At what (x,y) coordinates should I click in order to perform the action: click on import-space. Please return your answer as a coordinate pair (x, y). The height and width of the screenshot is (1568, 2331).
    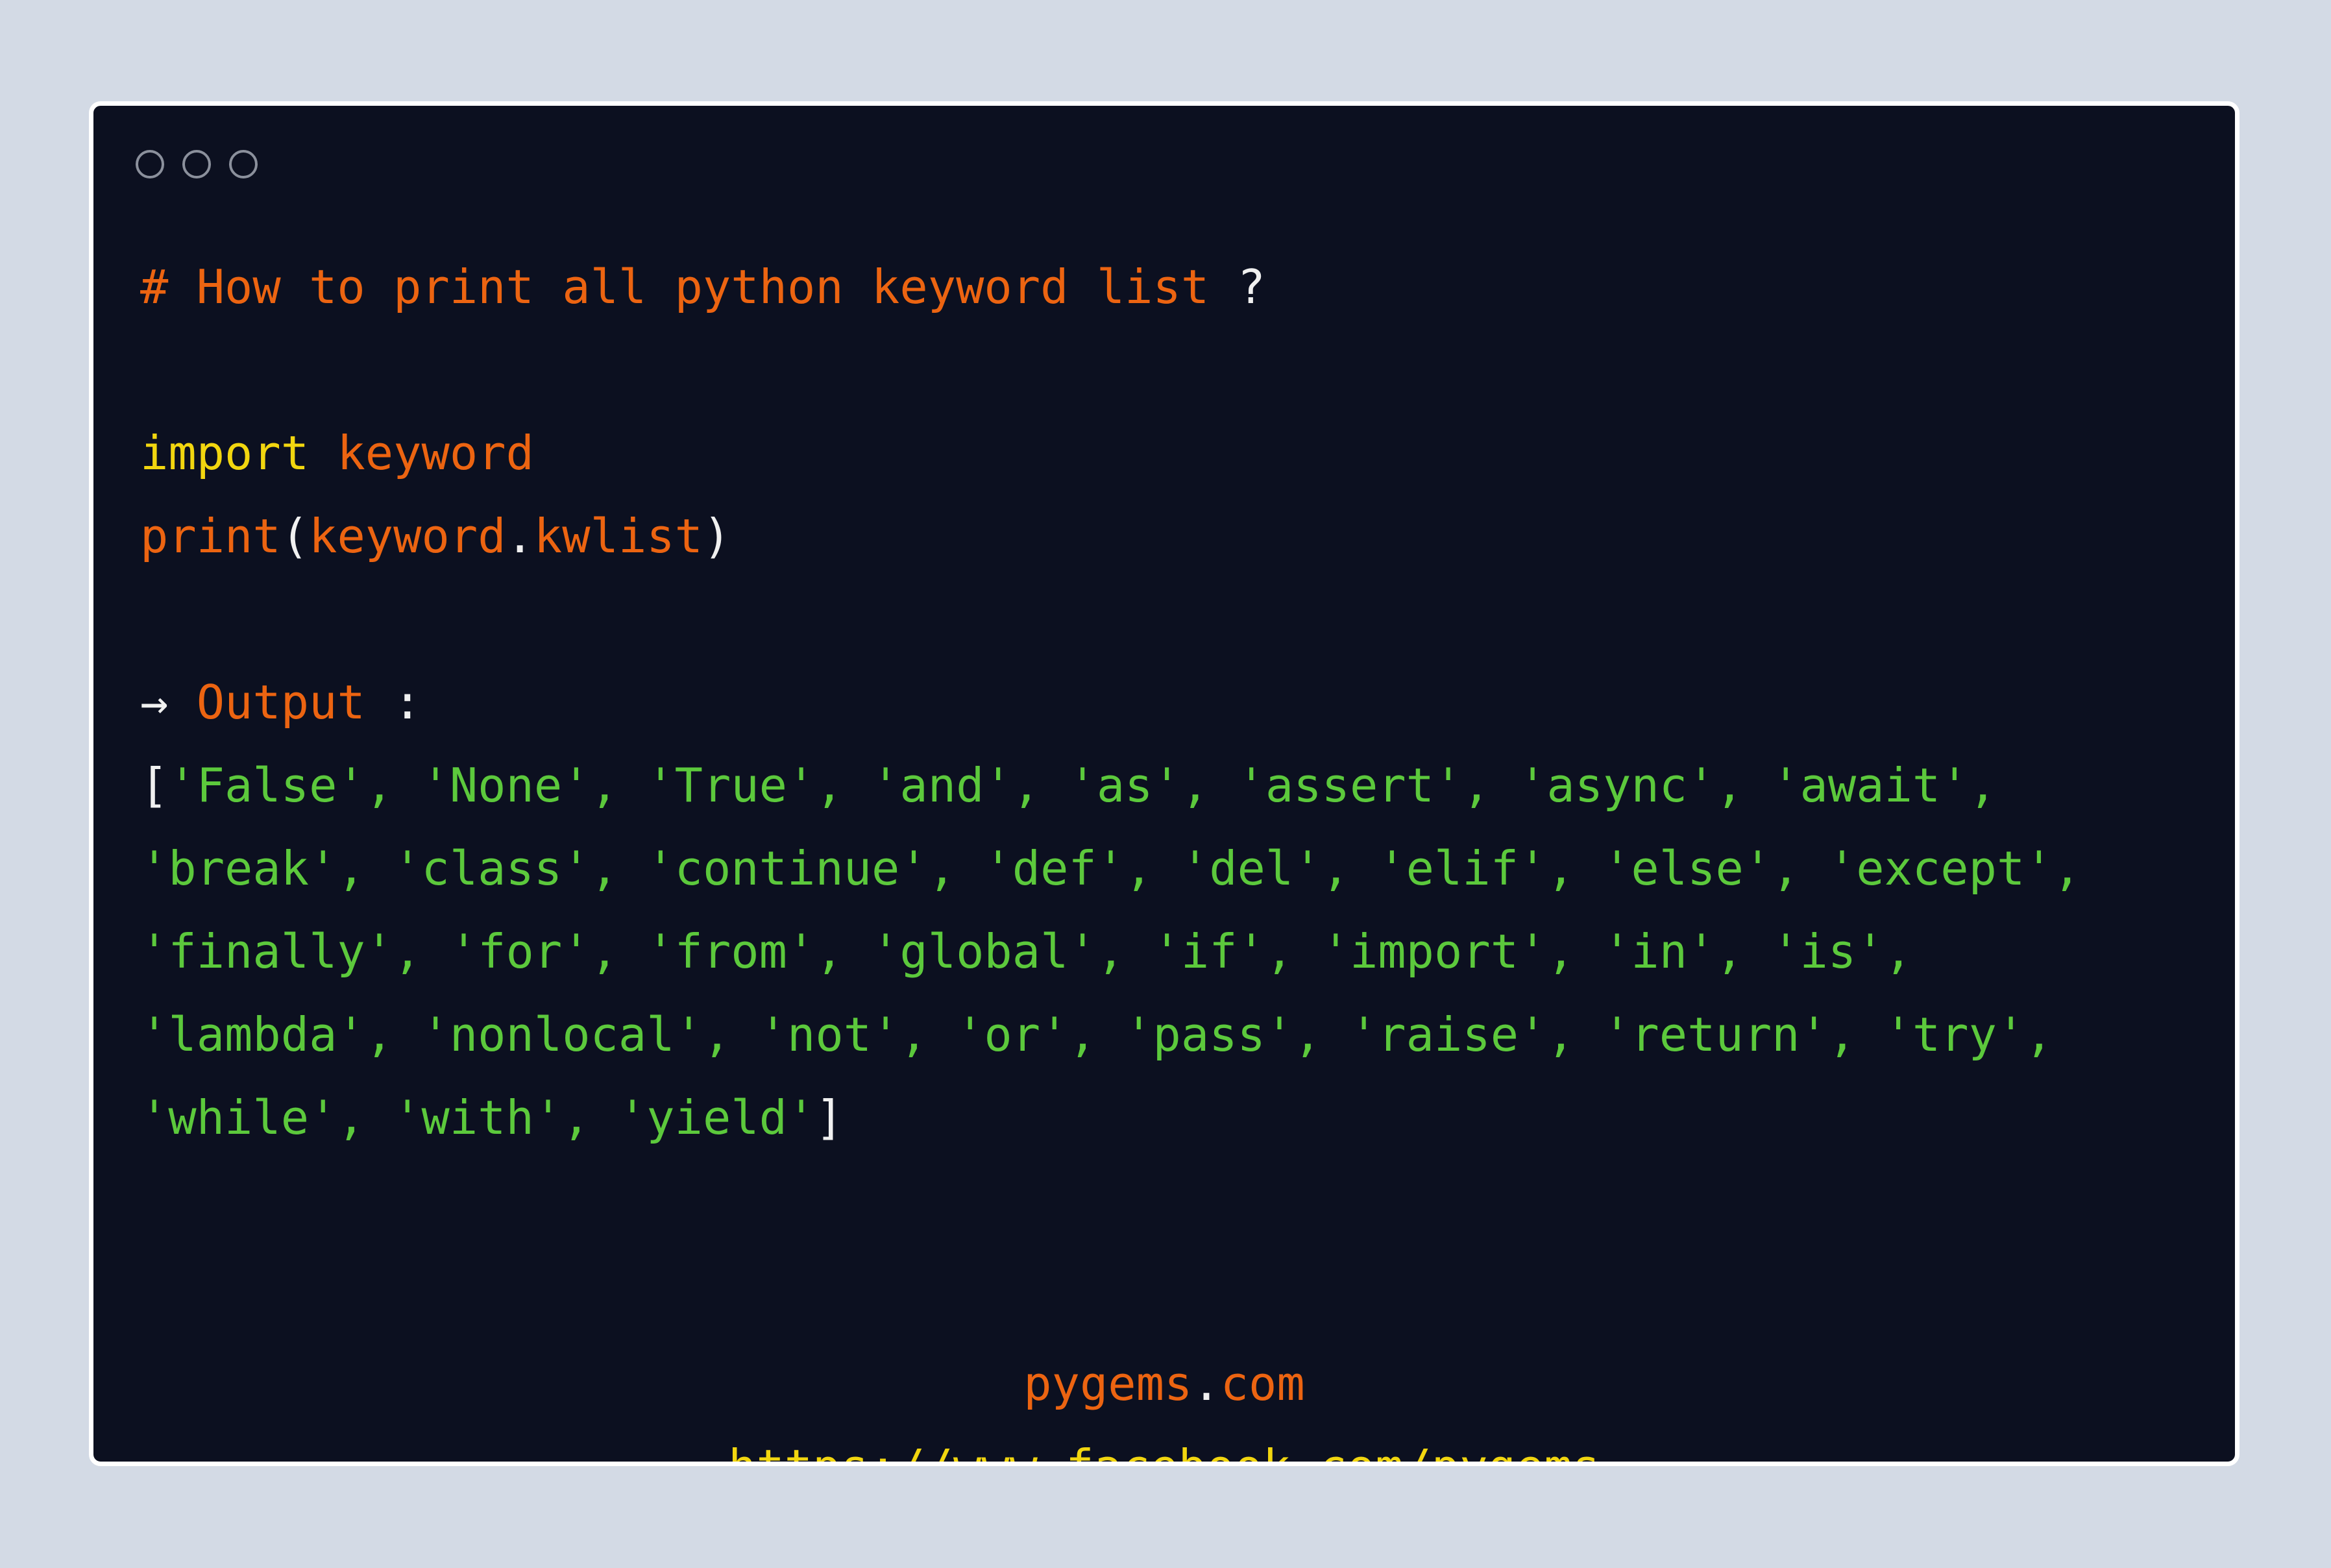
    Looking at the image, I should click on (323, 453).